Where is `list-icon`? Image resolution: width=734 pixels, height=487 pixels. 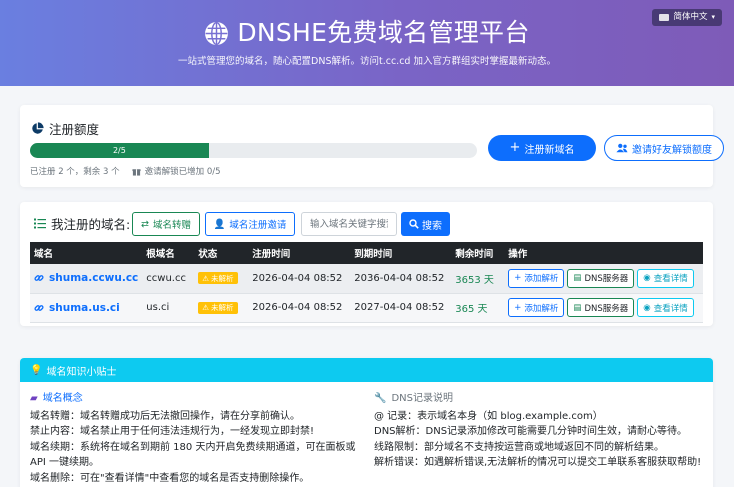 list-icon is located at coordinates (40, 223).